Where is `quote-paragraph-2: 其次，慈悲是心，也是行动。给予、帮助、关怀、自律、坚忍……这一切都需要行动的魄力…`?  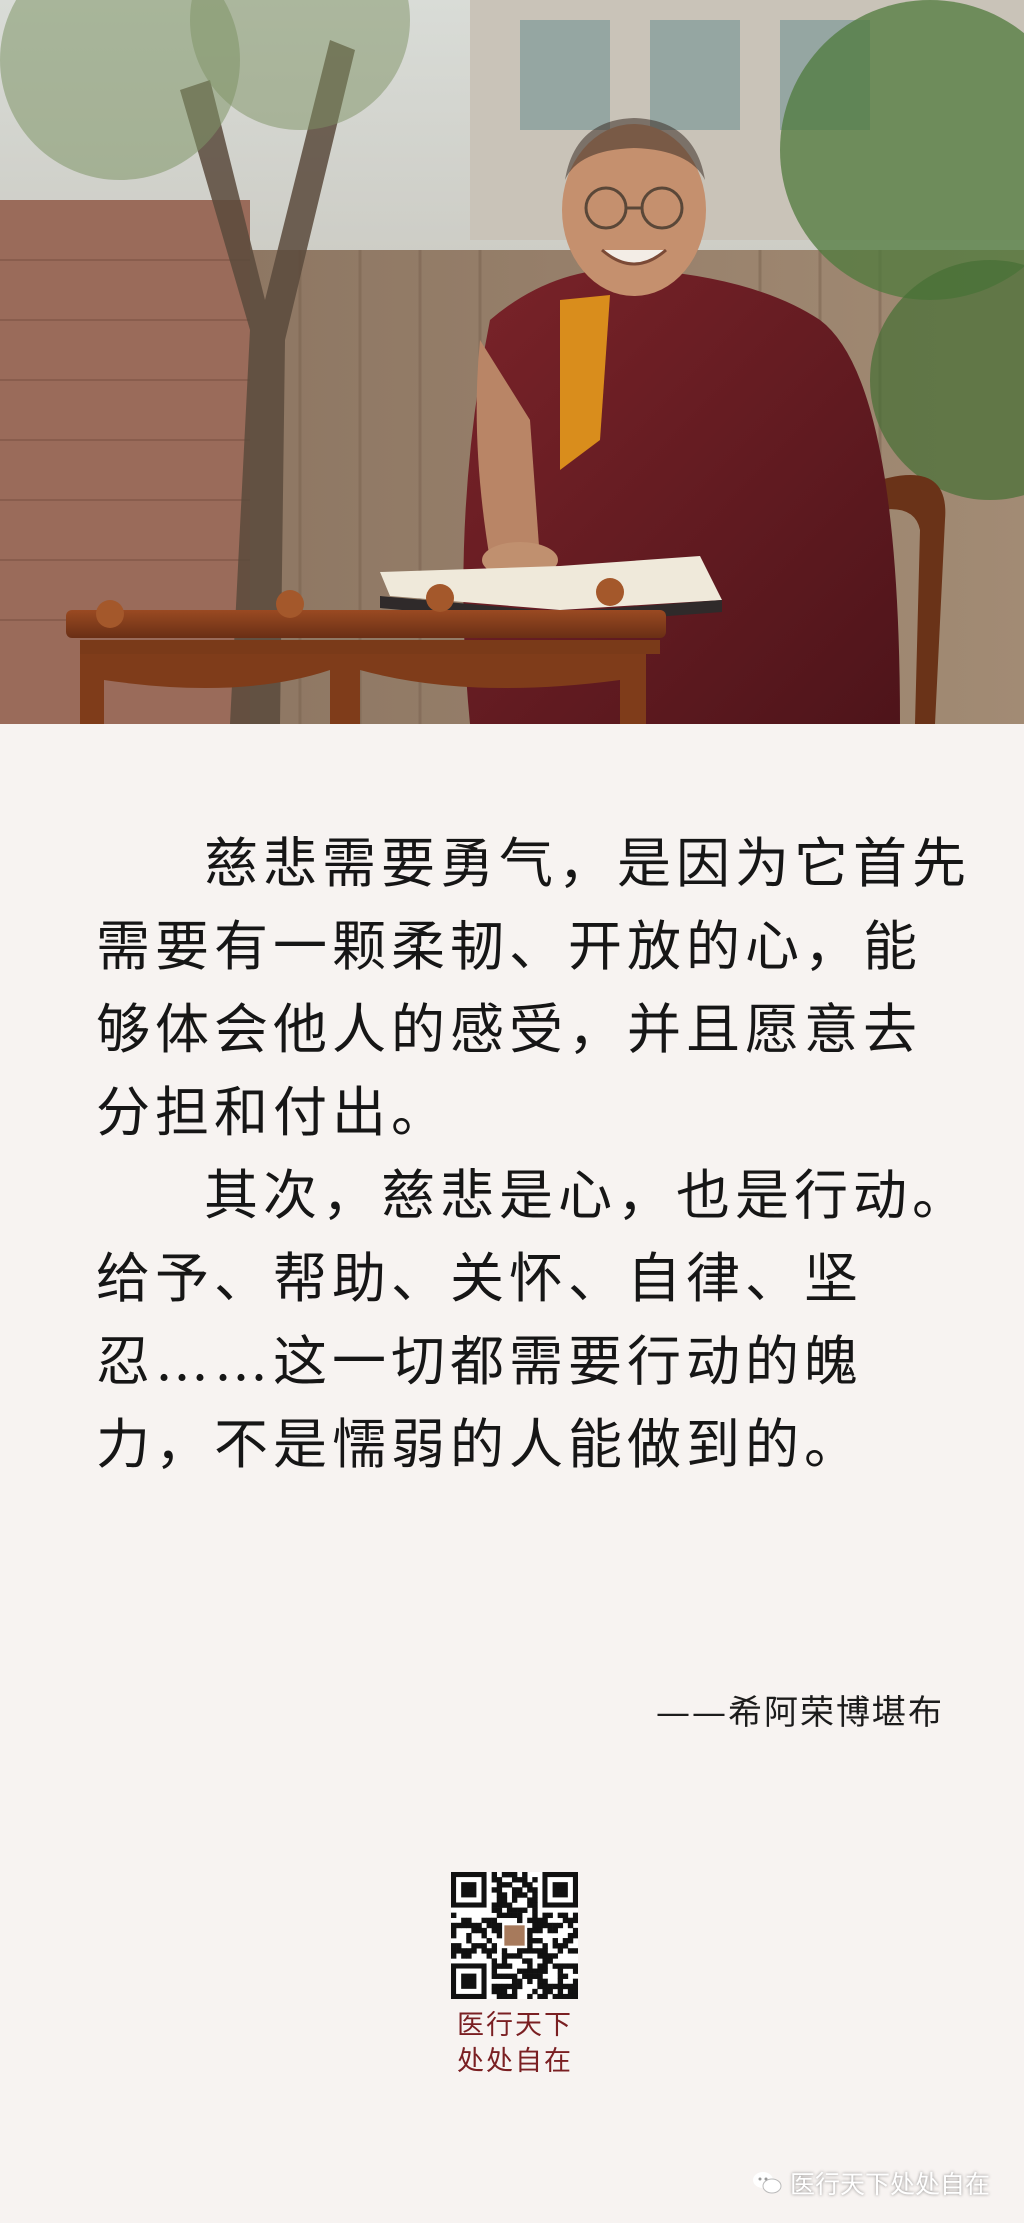
quote-paragraph-2: 其次，慈悲是心，也是行动。给予、帮助、关怀、自律、坚忍……这一切都需要行动的魄力… is located at coordinates (533, 1320).